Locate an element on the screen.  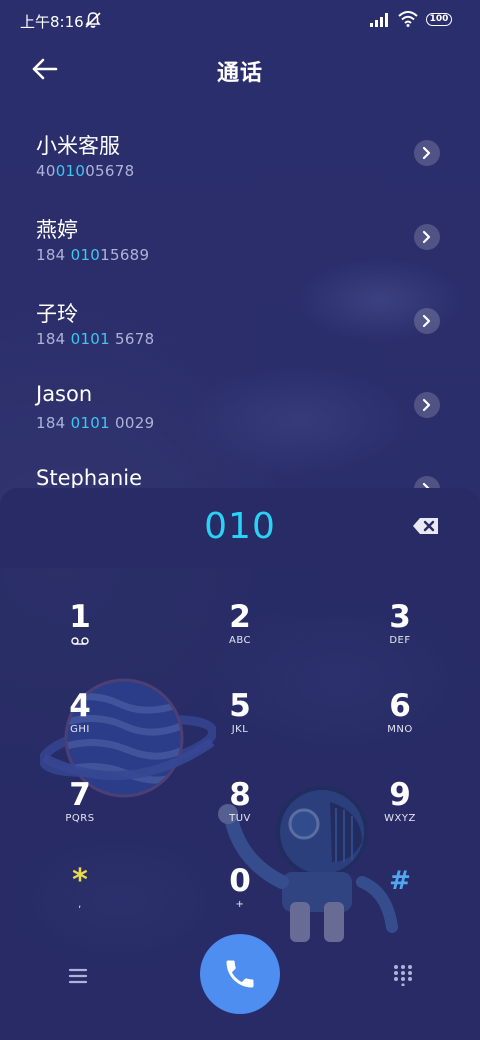
contact-number: 184 01015689 is located at coordinates (93, 255).